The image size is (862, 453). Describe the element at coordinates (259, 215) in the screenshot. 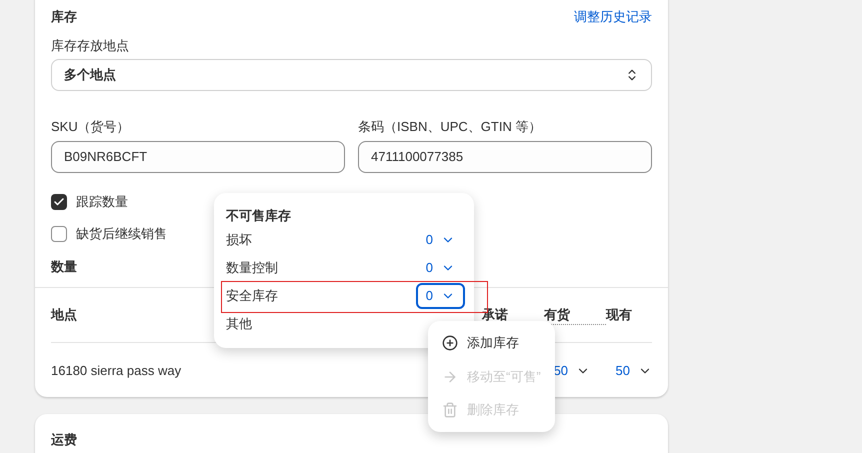

I see `popover-title: 不可售库存` at that location.